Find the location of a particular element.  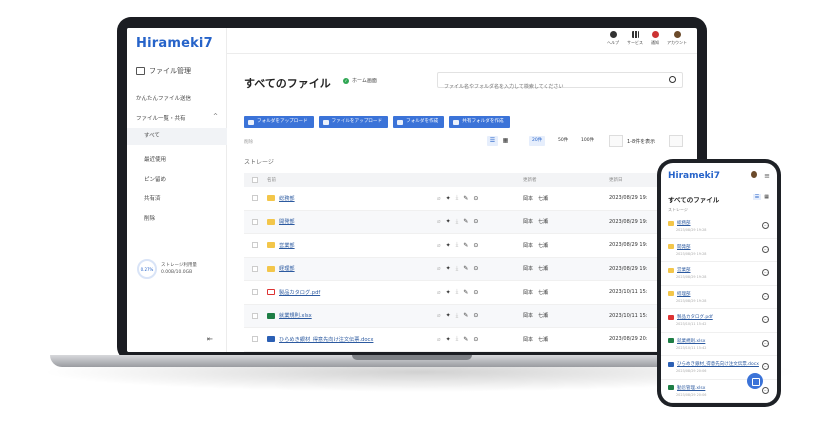

upload-file-button: ファイルをアップロード is located at coordinates (353, 122).